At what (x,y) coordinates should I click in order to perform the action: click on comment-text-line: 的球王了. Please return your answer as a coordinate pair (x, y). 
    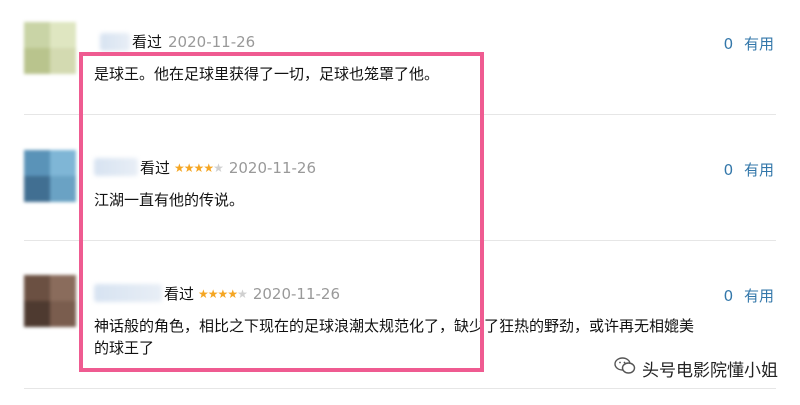
    Looking at the image, I should click on (124, 348).